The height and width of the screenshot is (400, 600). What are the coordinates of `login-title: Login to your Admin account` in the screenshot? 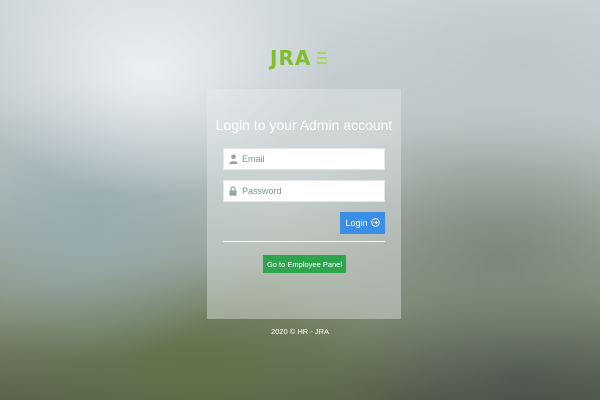 It's located at (304, 125).